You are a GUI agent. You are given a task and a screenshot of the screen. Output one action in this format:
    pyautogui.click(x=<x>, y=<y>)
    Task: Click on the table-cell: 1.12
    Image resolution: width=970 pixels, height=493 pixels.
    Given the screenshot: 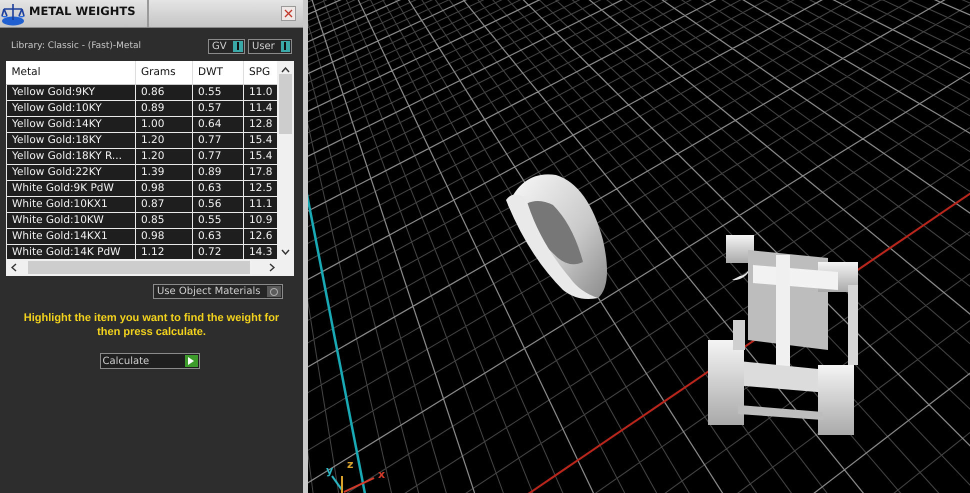 What is the action you would take?
    pyautogui.click(x=164, y=251)
    